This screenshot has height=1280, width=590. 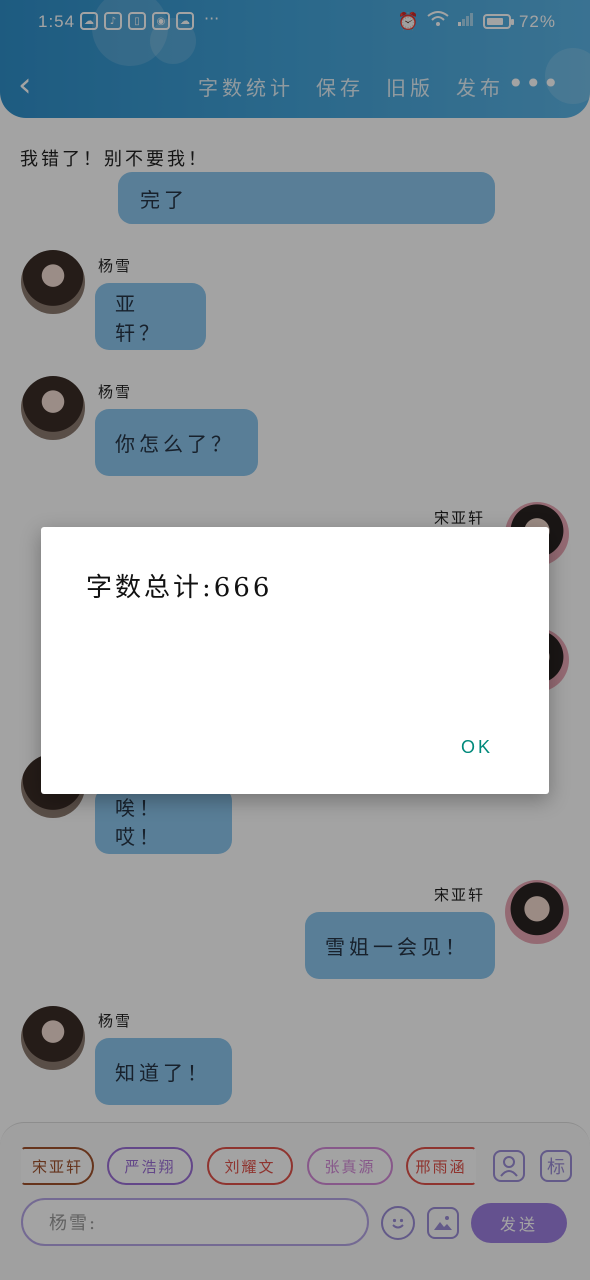 What do you see at coordinates (477, 747) in the screenshot?
I see `ok-button: OK` at bounding box center [477, 747].